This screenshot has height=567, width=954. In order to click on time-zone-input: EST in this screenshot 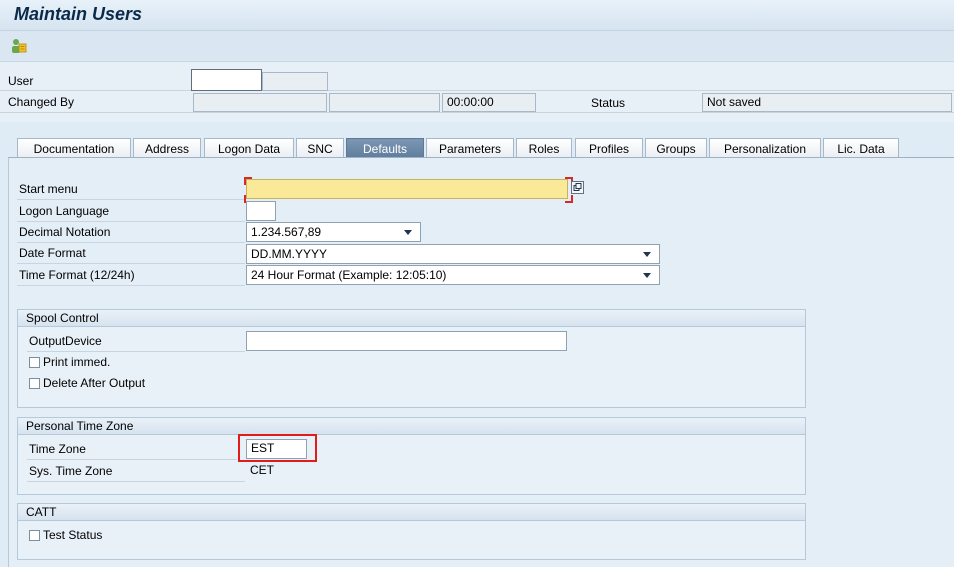, I will do `click(276, 449)`.